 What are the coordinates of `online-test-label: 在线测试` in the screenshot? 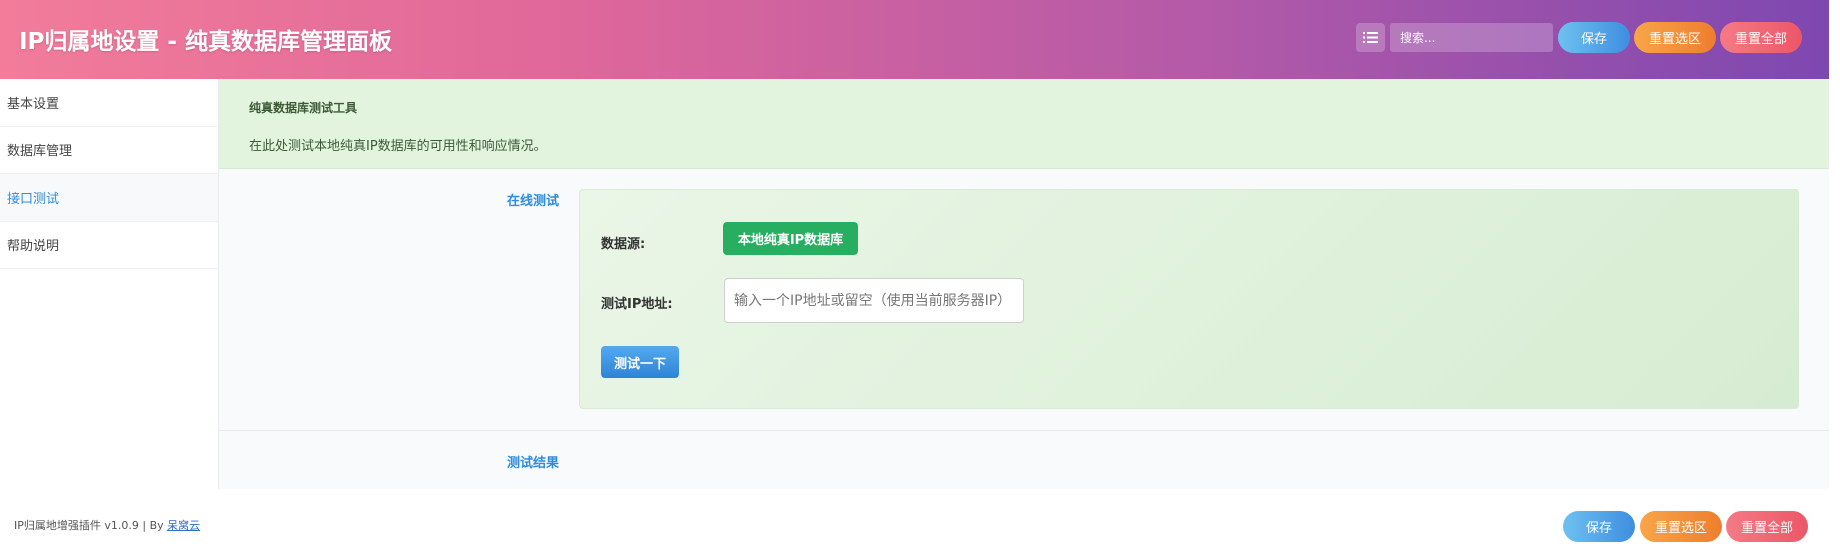 It's located at (533, 201).